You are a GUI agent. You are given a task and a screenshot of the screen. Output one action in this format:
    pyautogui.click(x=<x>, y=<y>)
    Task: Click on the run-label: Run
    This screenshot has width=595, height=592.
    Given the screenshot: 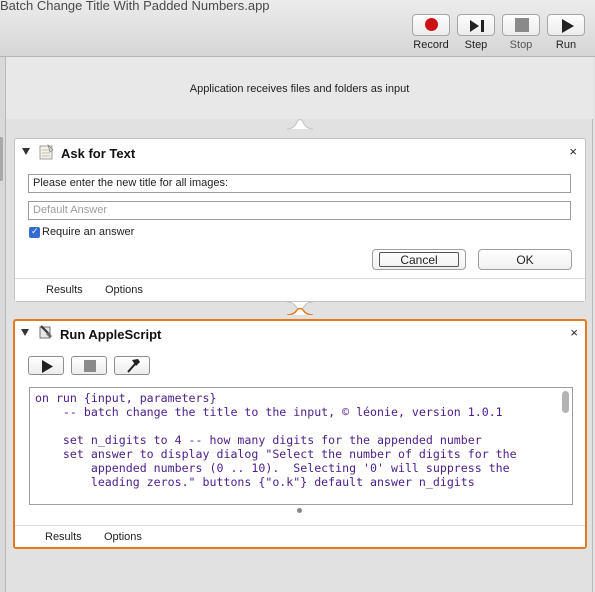 What is the action you would take?
    pyautogui.click(x=566, y=45)
    